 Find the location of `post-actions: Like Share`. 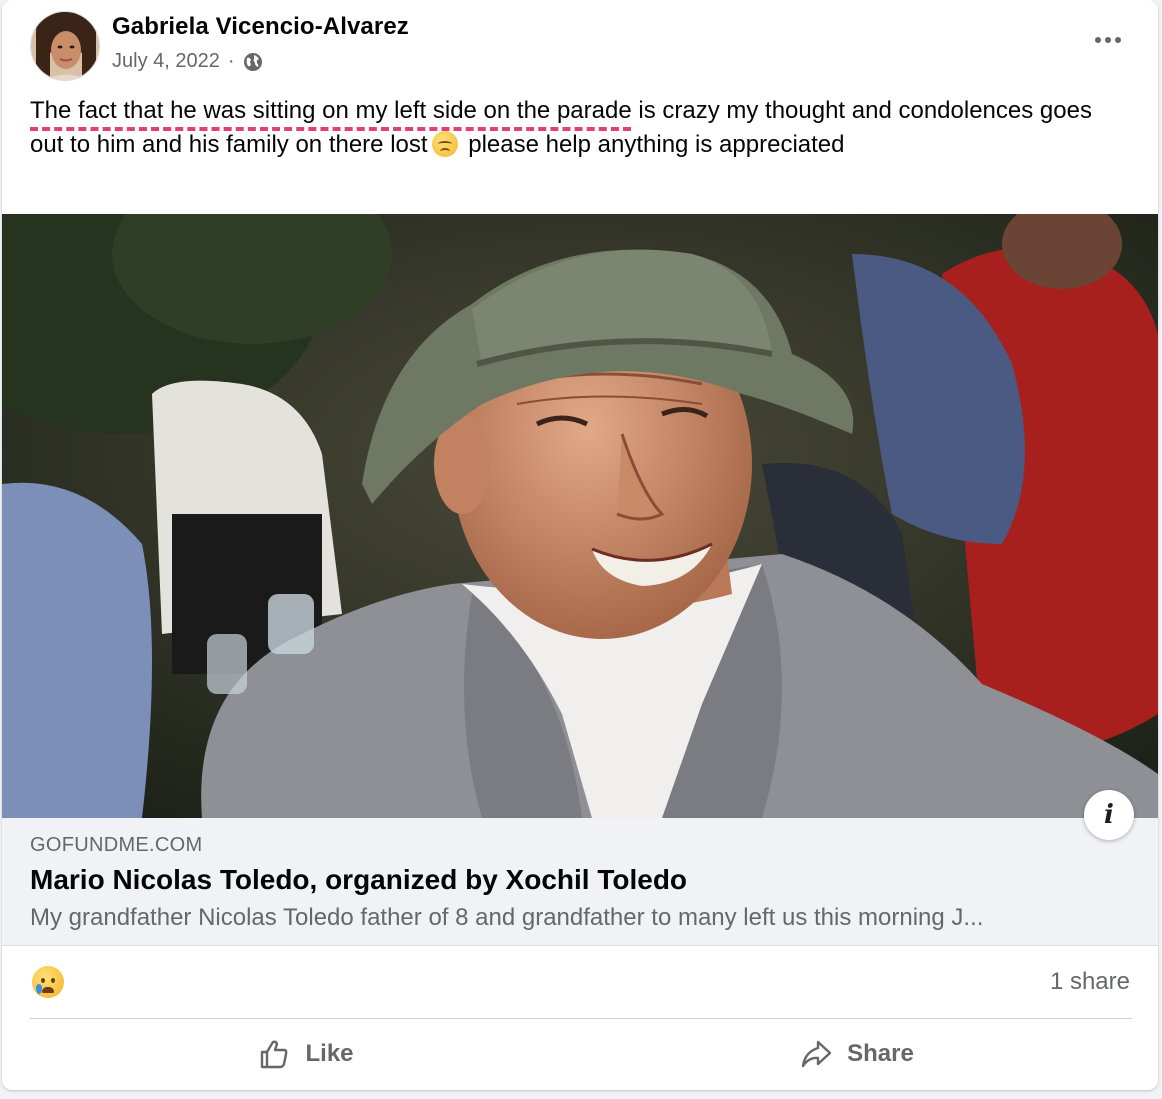

post-actions: Like Share is located at coordinates (581, 1054).